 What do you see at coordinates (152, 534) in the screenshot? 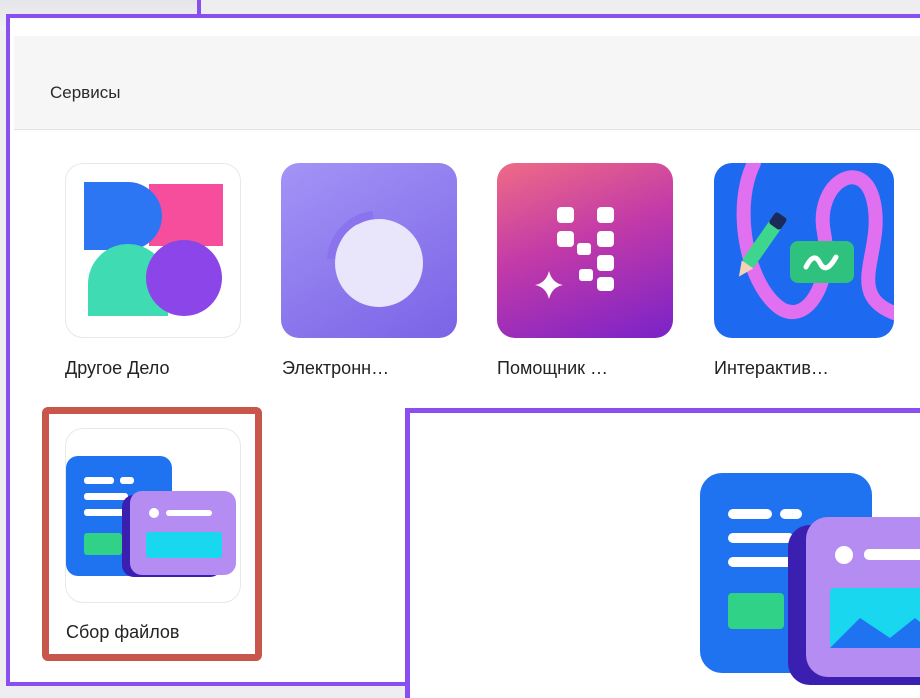
I see `selection-highlight` at bounding box center [152, 534].